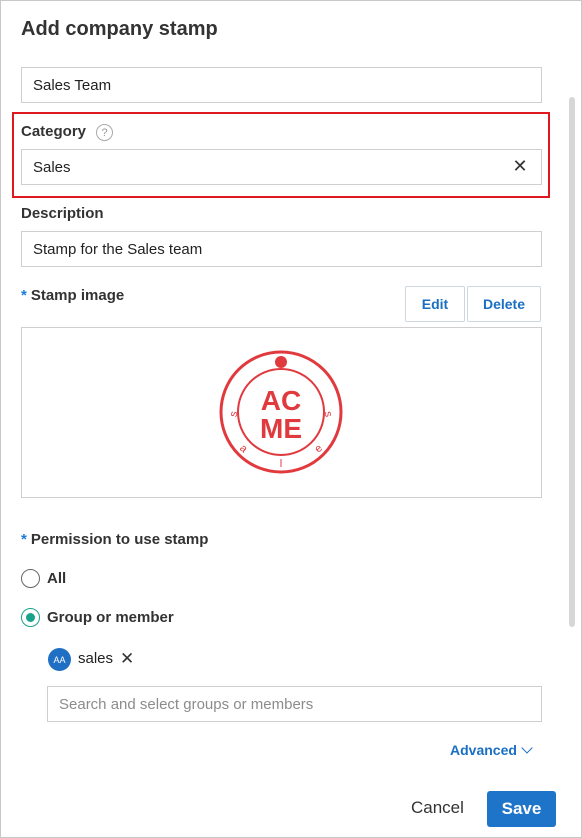 Image resolution: width=582 pixels, height=838 pixels. Describe the element at coordinates (527, 748) in the screenshot. I see `chevron-down-icon` at that location.